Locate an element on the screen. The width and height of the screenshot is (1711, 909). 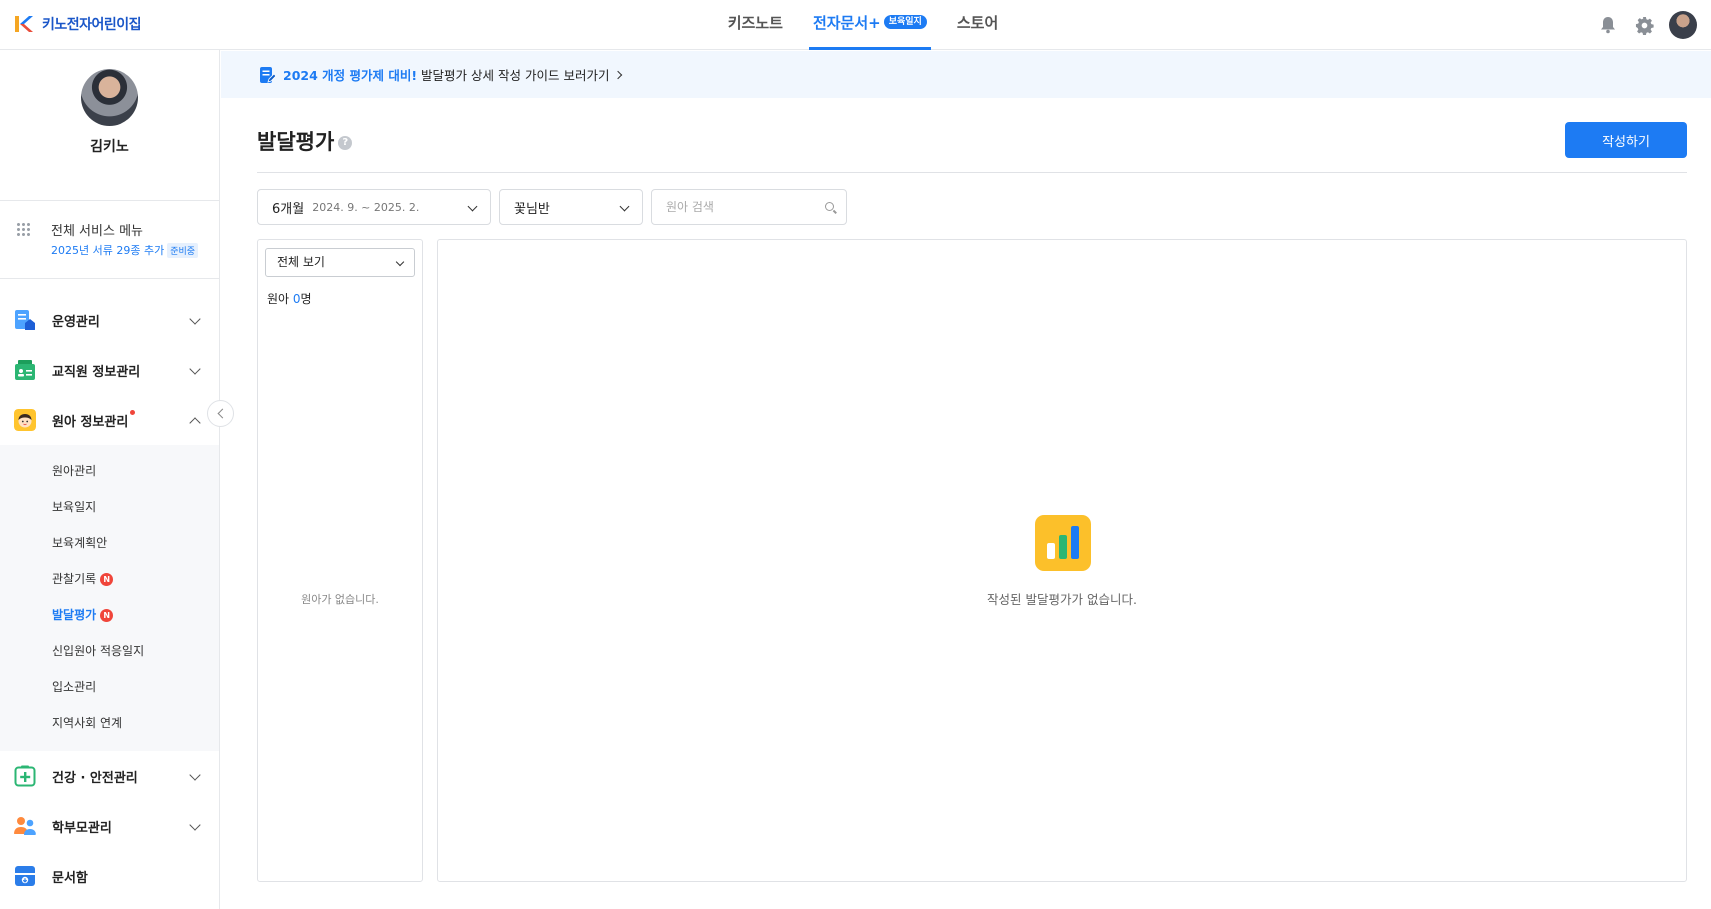
nav-label: 스토어 is located at coordinates (977, 23).